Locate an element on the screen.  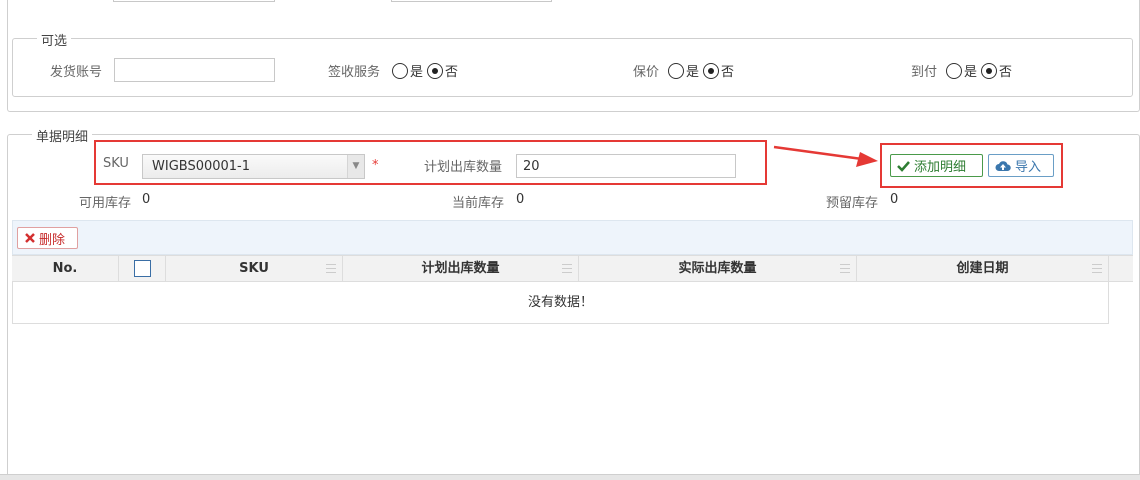
cod-no-radio is located at coordinates (989, 70).